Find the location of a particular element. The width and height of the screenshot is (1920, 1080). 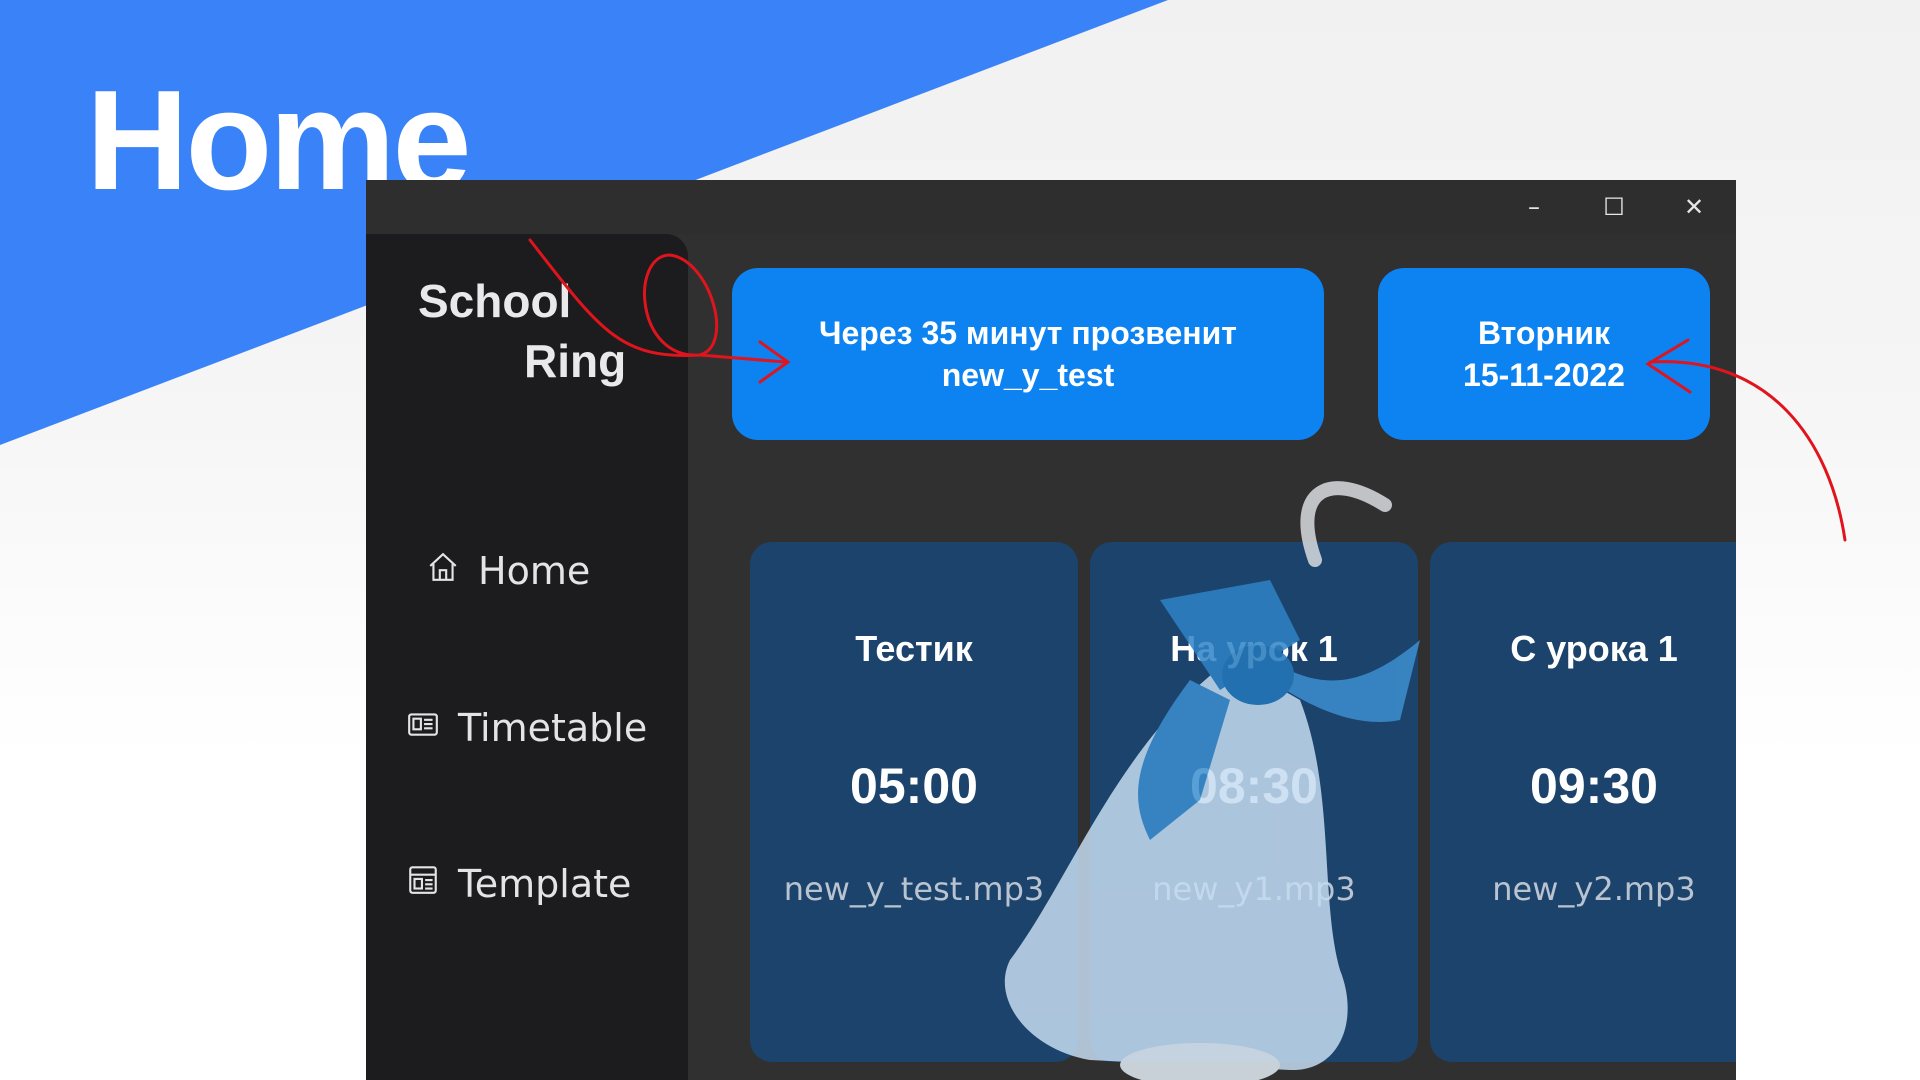

next-ring-text: Через 35 минут прозвенит is located at coordinates (1028, 333).